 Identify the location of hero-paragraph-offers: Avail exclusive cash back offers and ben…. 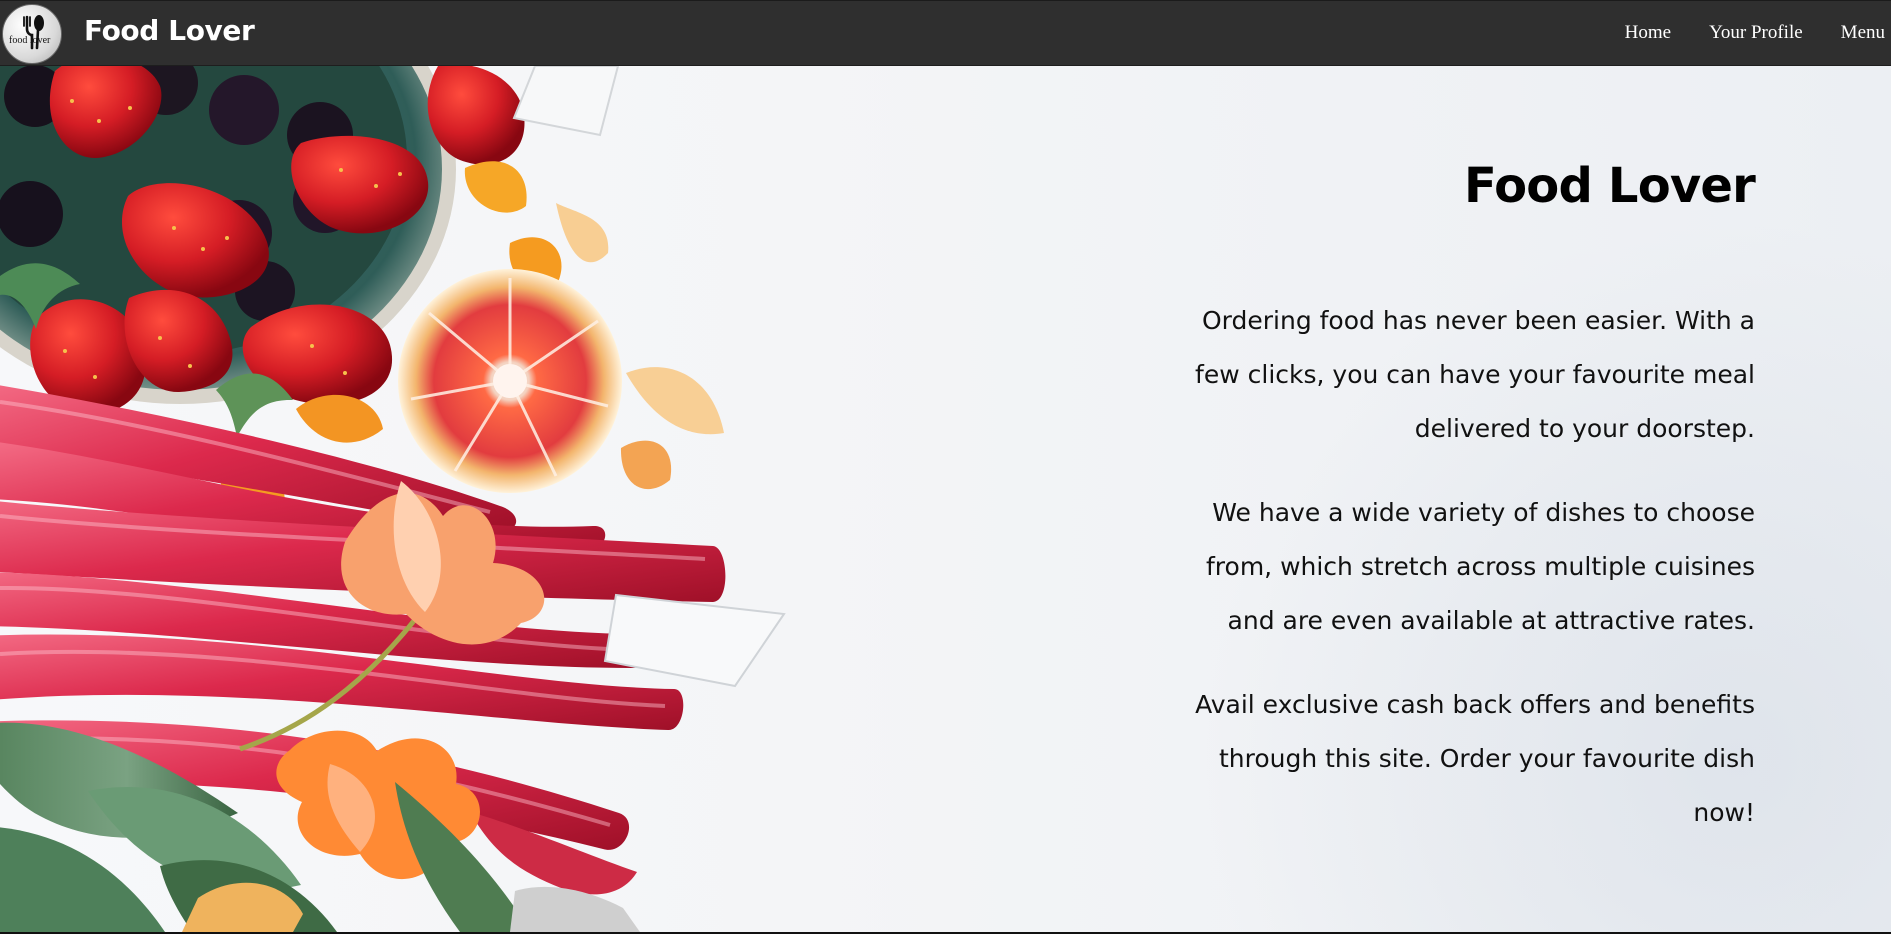
(1475, 758).